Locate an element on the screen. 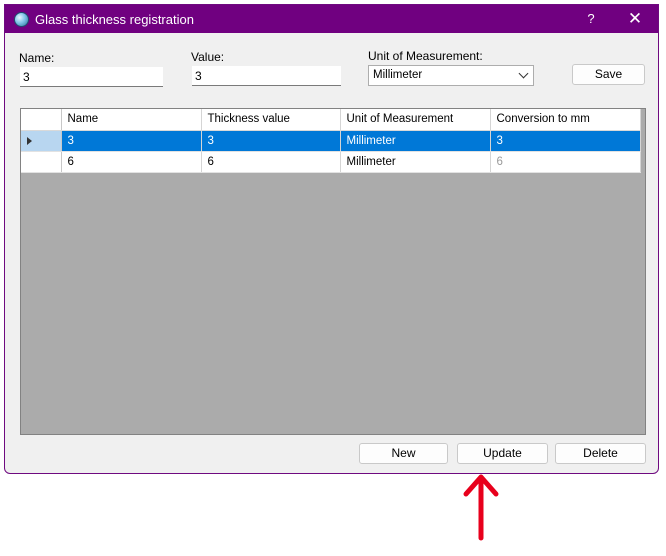 Image resolution: width=666 pixels, height=556 pixels. cell-conversion: 3 is located at coordinates (565, 141).